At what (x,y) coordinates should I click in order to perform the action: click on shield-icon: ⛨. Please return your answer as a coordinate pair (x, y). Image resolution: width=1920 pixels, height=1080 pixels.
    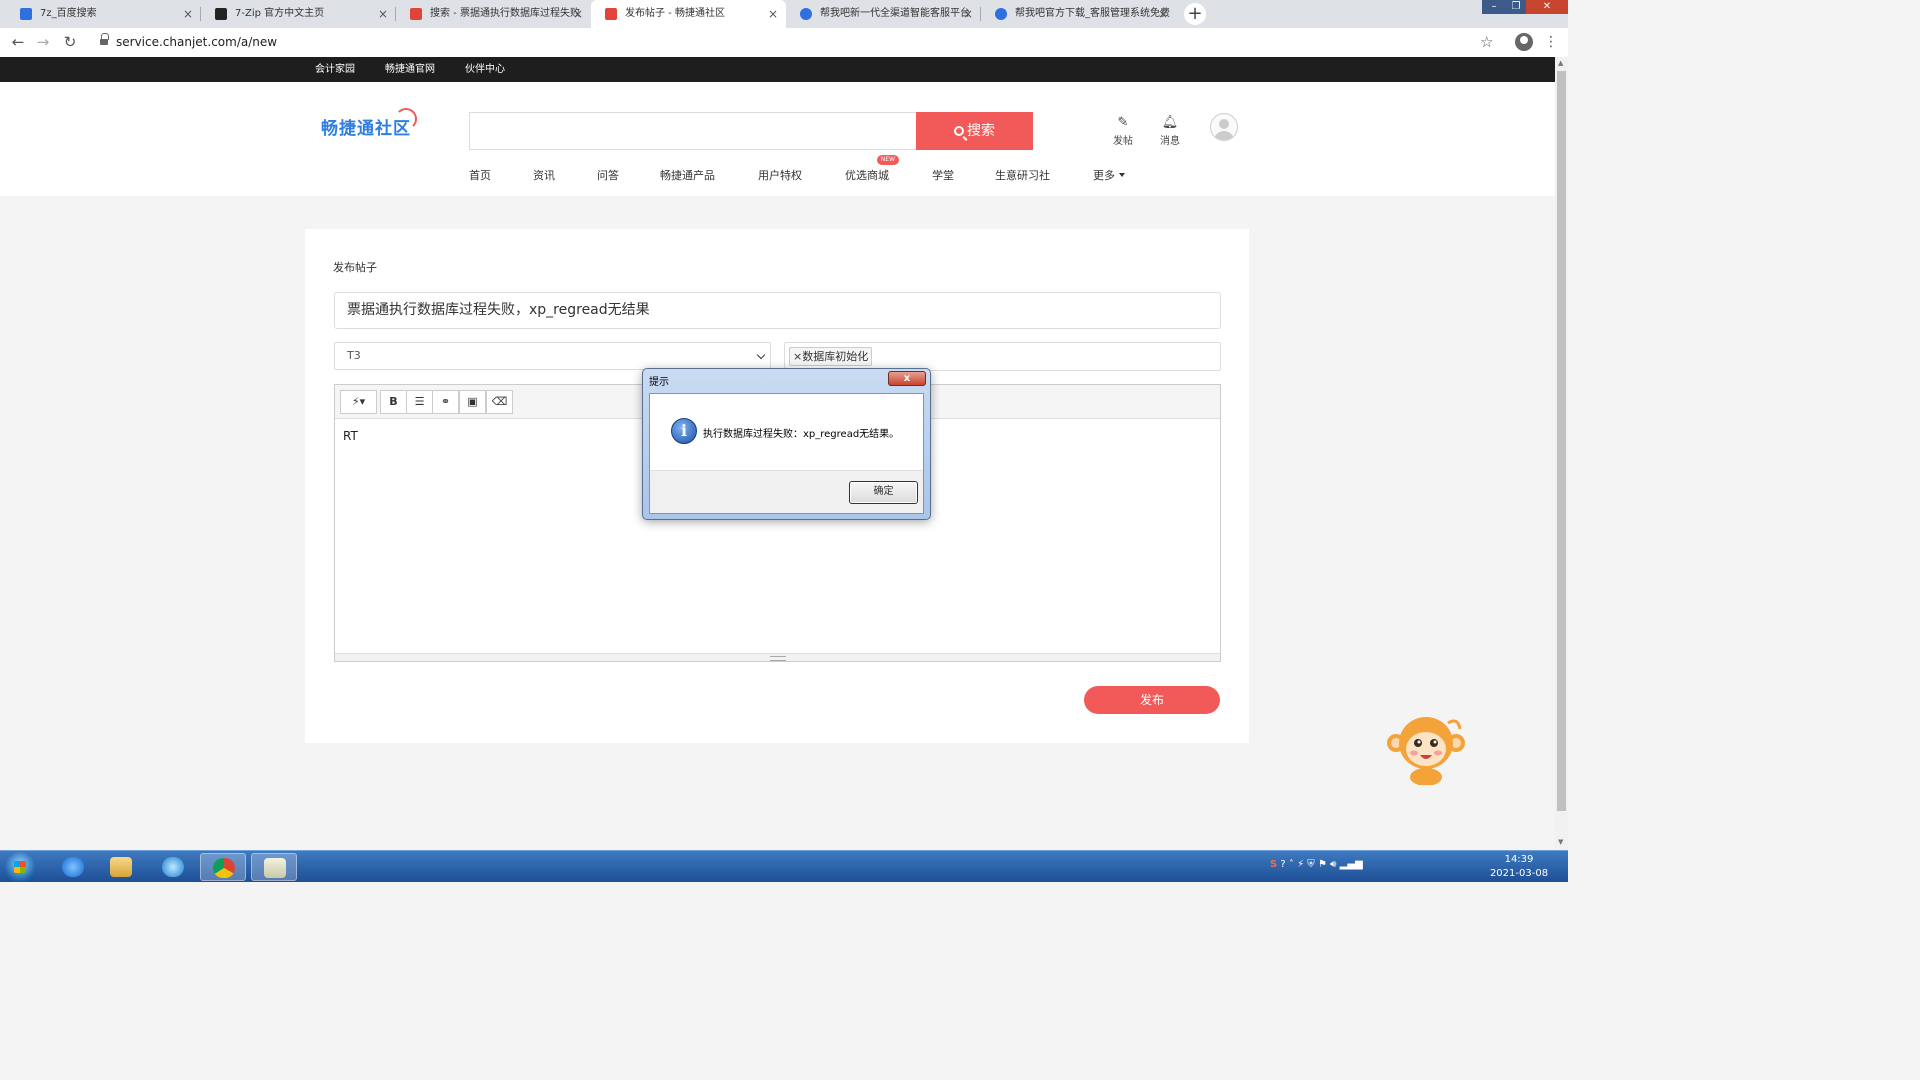
    Looking at the image, I should click on (1311, 864).